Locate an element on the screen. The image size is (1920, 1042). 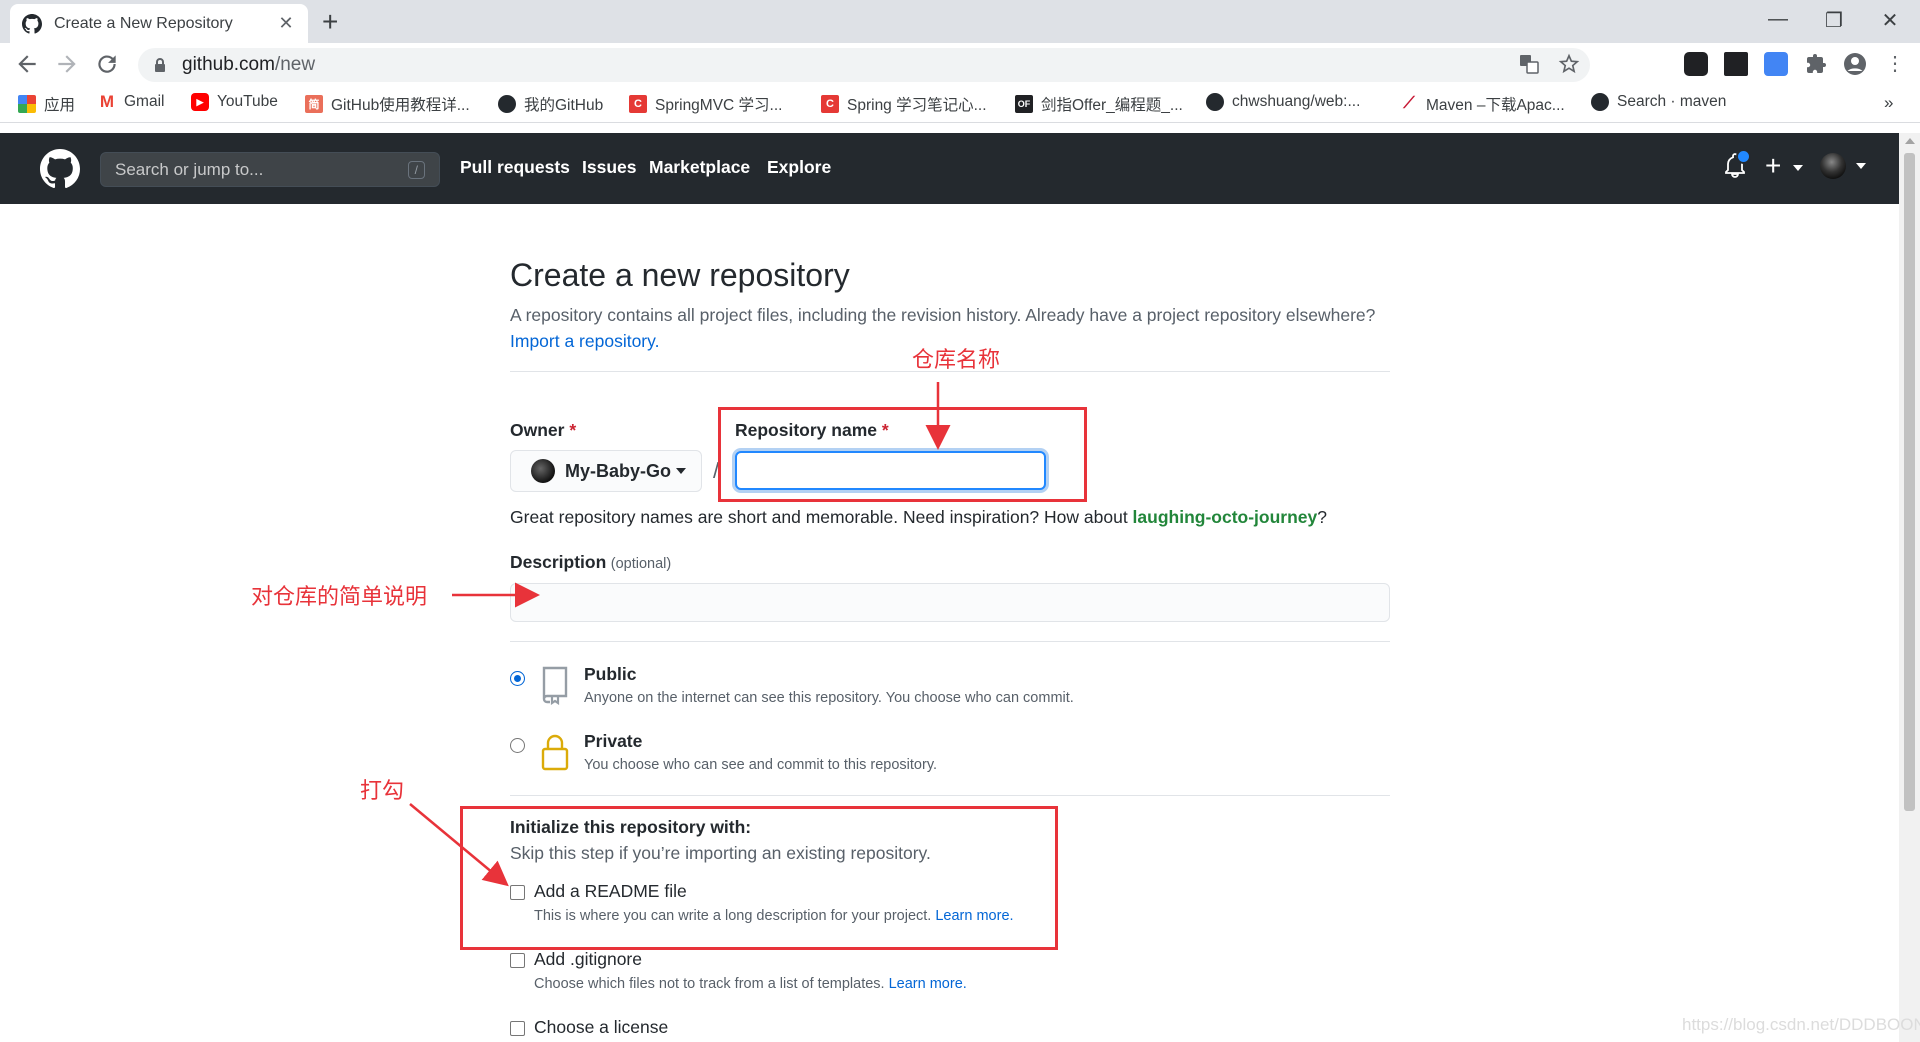
nav-pull-requests: Pull requests is located at coordinates (515, 167).